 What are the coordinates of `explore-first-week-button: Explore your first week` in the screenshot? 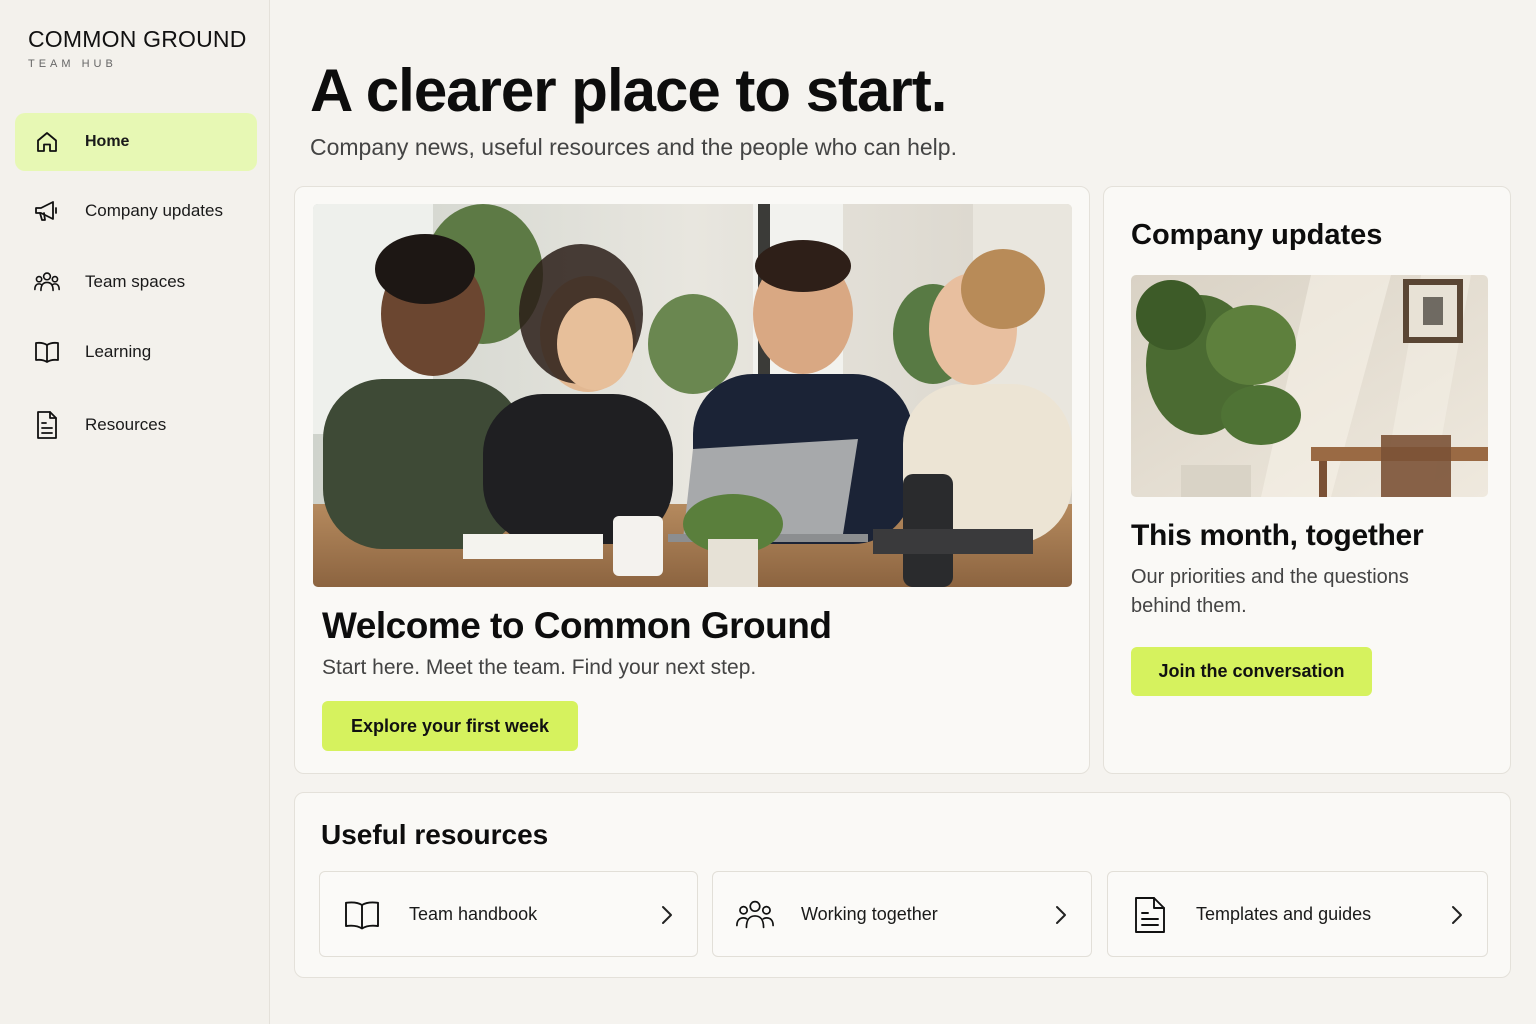 It's located at (450, 726).